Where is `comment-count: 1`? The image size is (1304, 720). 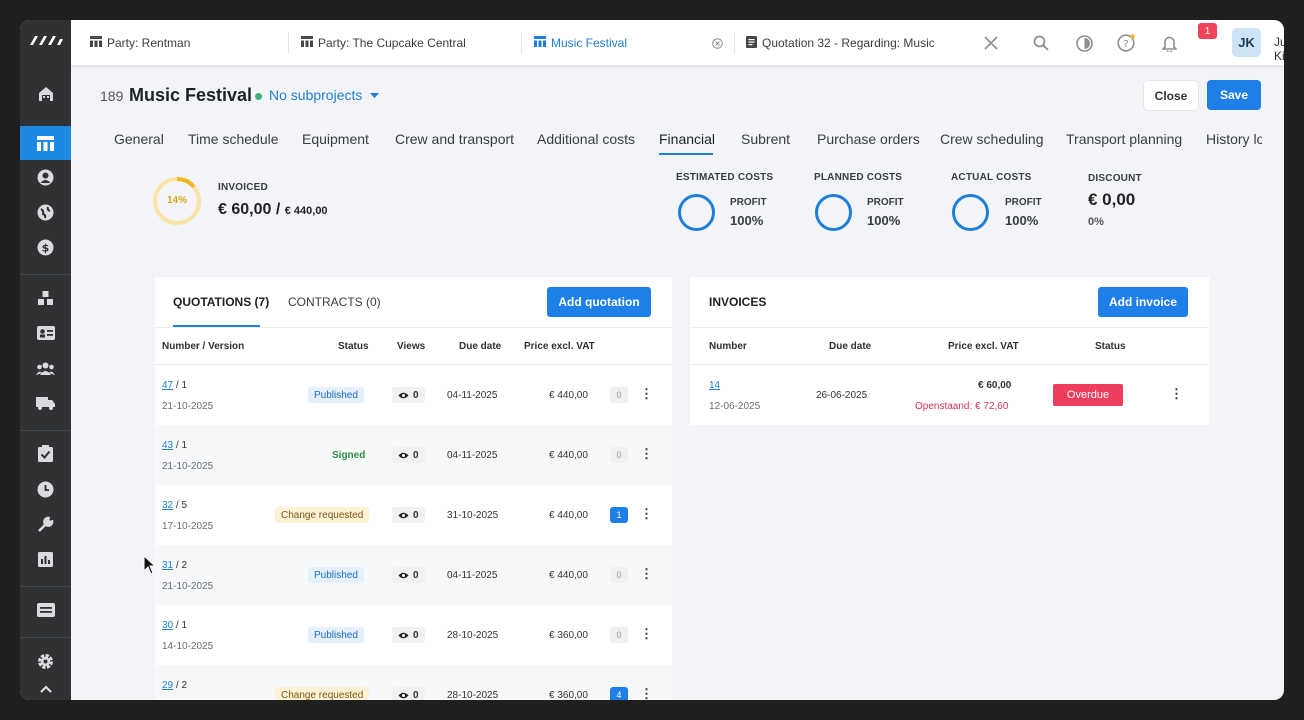
comment-count: 1 is located at coordinates (619, 515).